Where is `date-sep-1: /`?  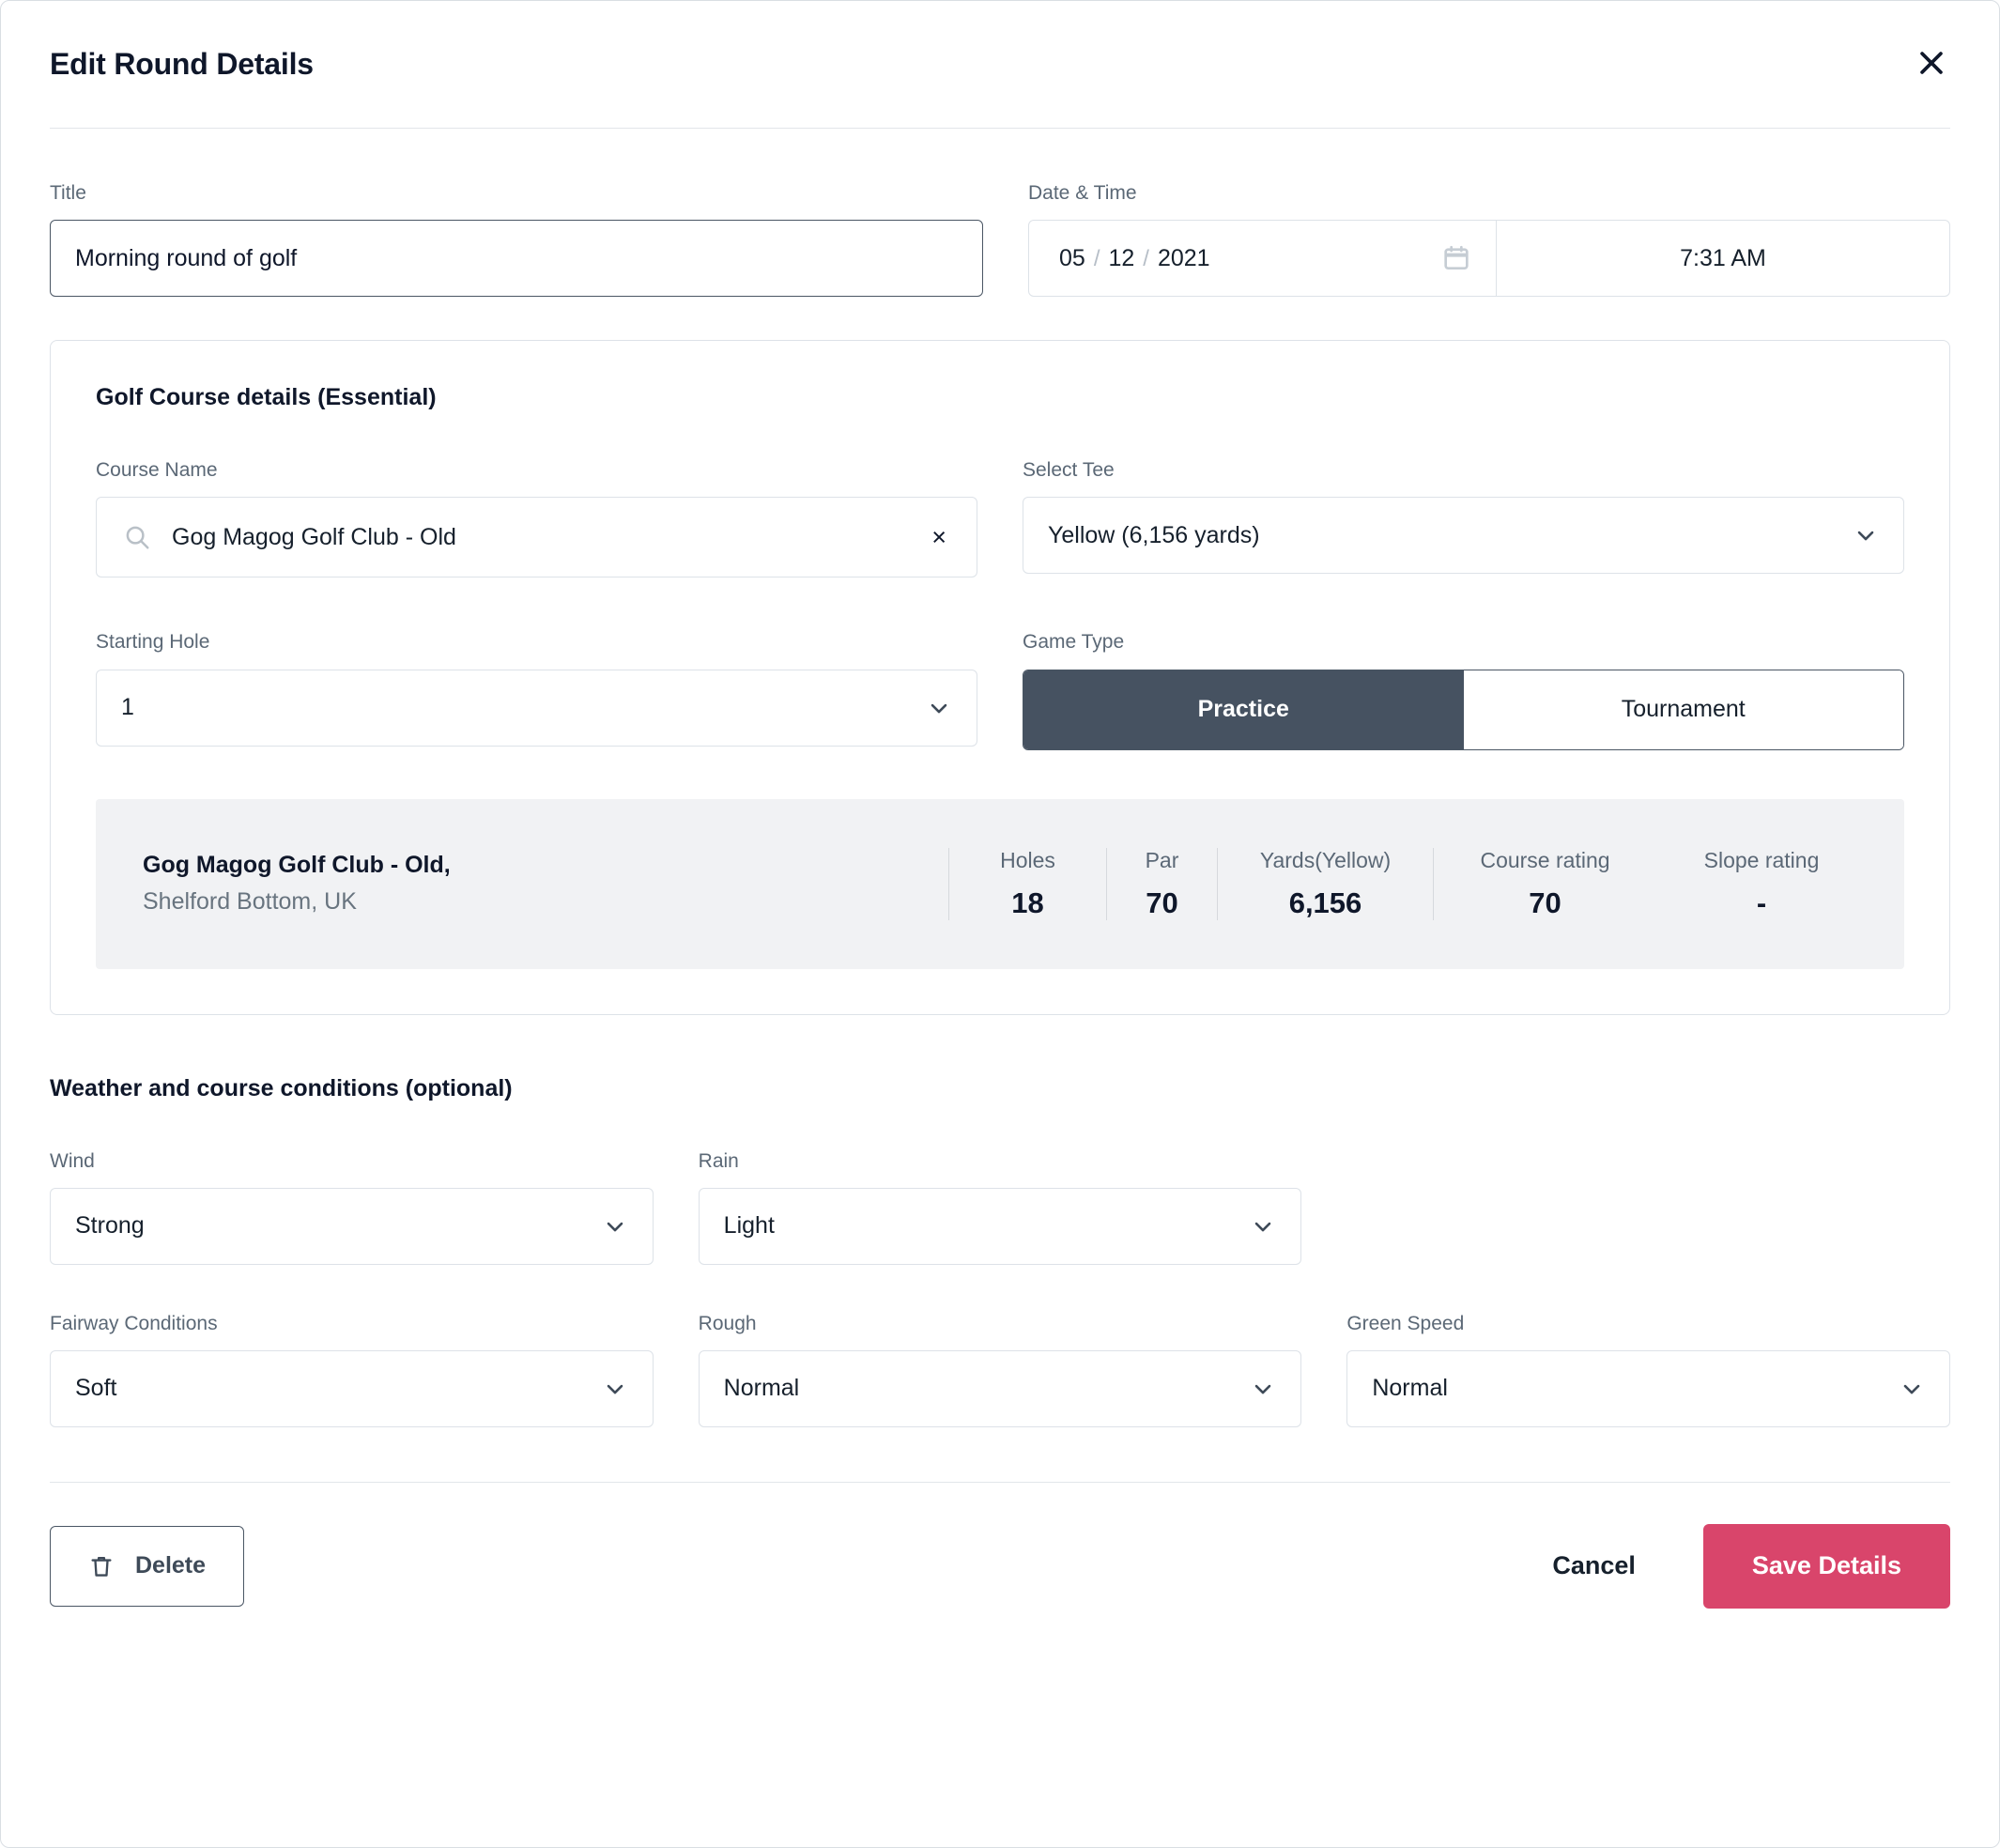 date-sep-1: / is located at coordinates (1096, 258).